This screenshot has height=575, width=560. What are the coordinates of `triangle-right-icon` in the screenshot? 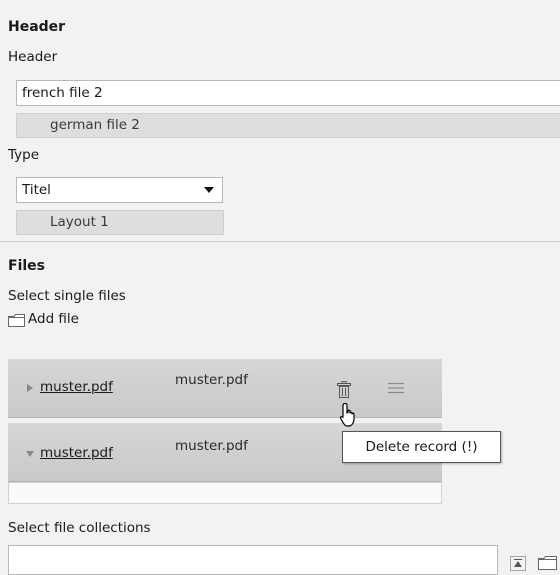 It's located at (30, 388).